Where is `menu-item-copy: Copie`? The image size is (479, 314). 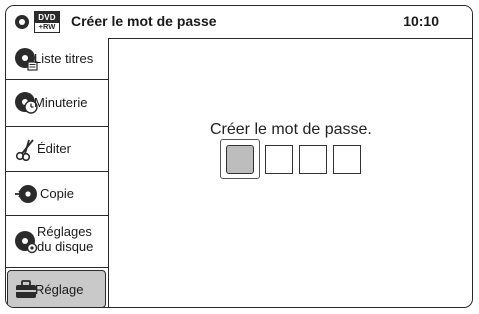
menu-item-copy: Copie is located at coordinates (57, 194).